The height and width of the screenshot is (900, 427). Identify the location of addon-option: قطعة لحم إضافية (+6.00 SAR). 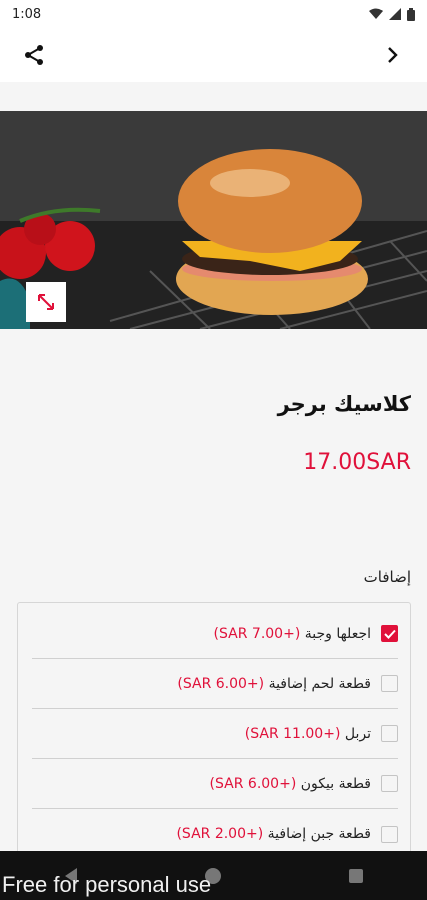
(215, 684).